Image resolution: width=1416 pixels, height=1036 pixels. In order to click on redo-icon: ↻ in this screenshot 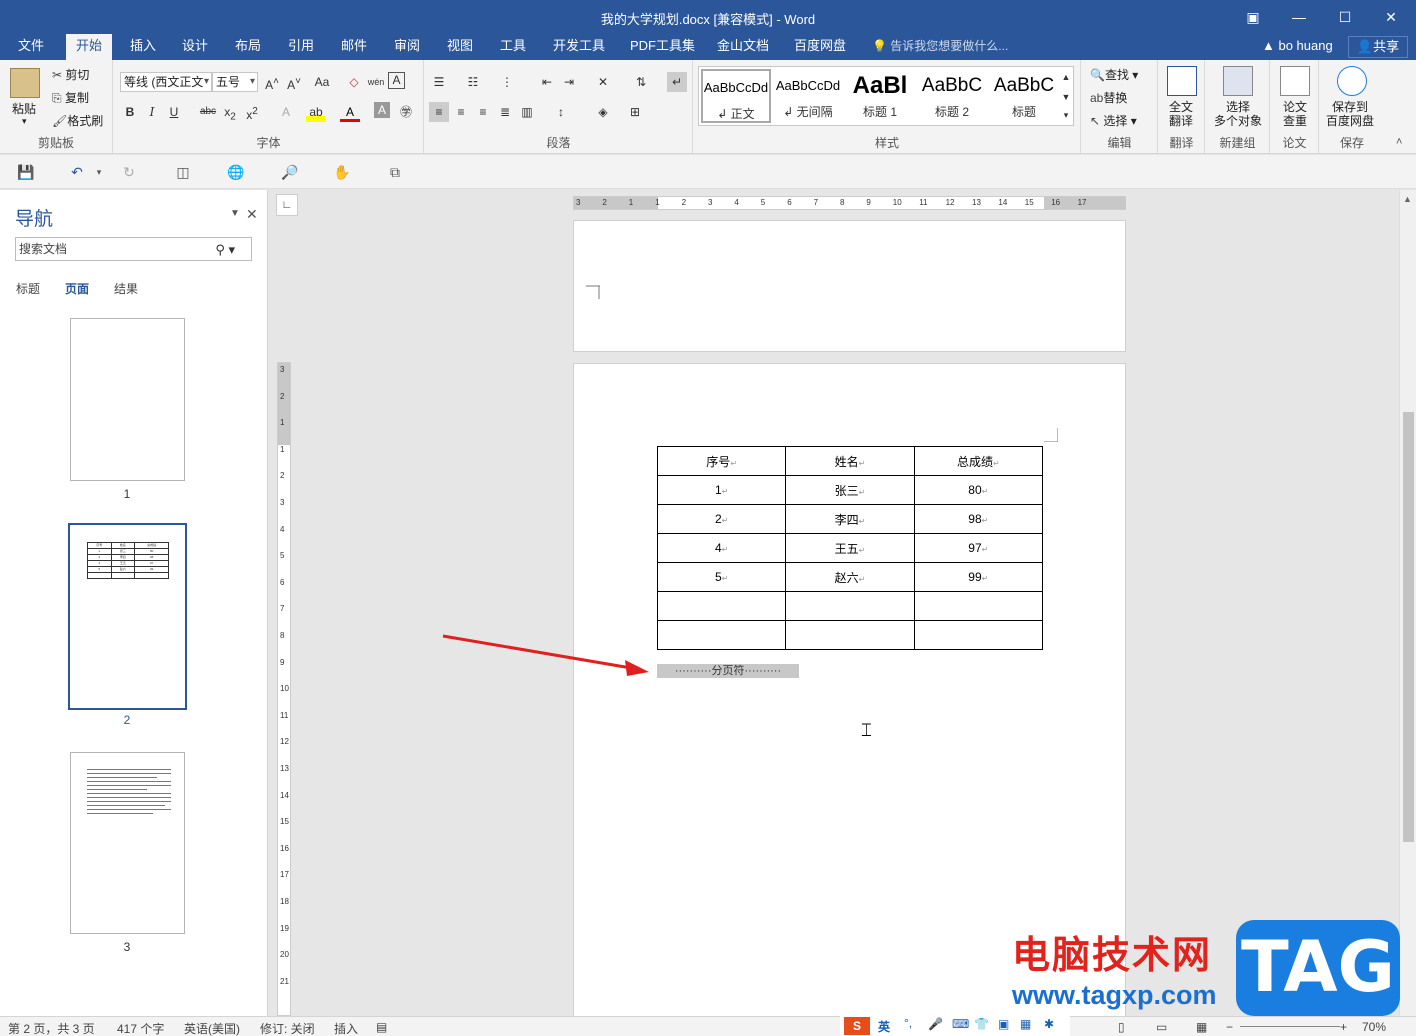, I will do `click(129, 172)`.